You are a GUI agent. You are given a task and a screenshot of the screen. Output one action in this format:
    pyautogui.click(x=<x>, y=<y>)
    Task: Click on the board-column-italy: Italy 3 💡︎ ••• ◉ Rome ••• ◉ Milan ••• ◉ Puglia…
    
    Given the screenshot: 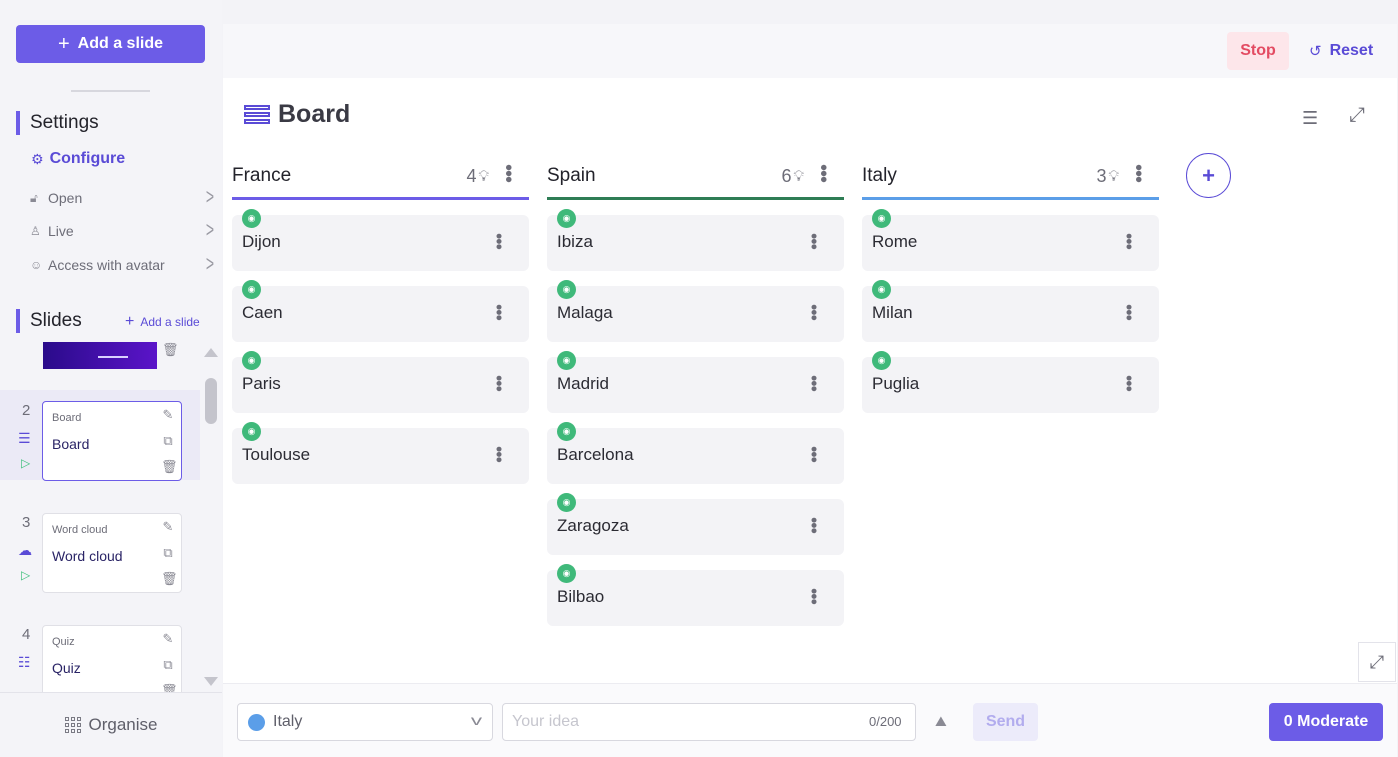 What is the action you would take?
    pyautogui.click(x=1010, y=287)
    